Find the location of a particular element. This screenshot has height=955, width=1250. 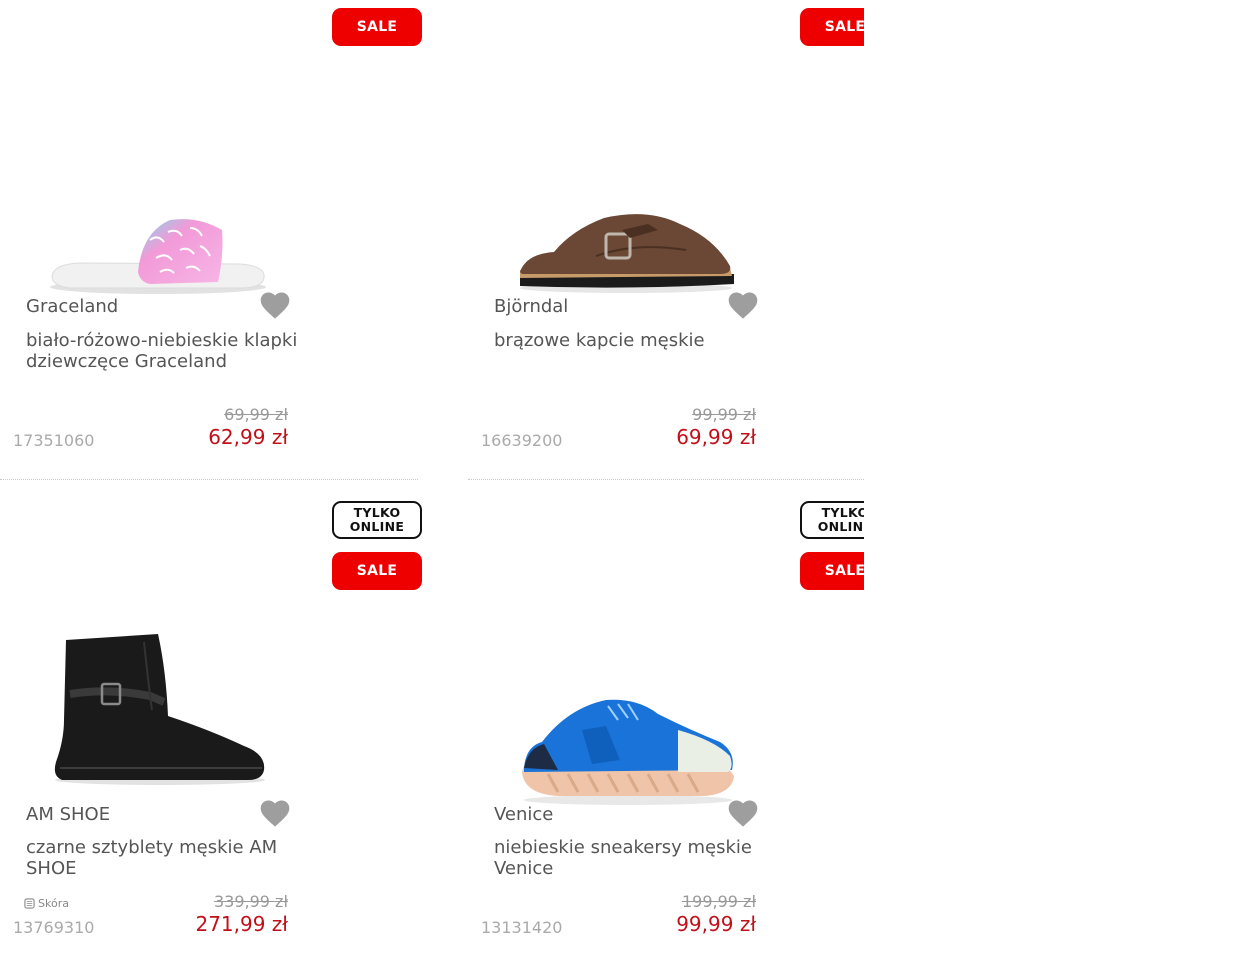

sale-price: 271,99 zł is located at coordinates (241, 924).